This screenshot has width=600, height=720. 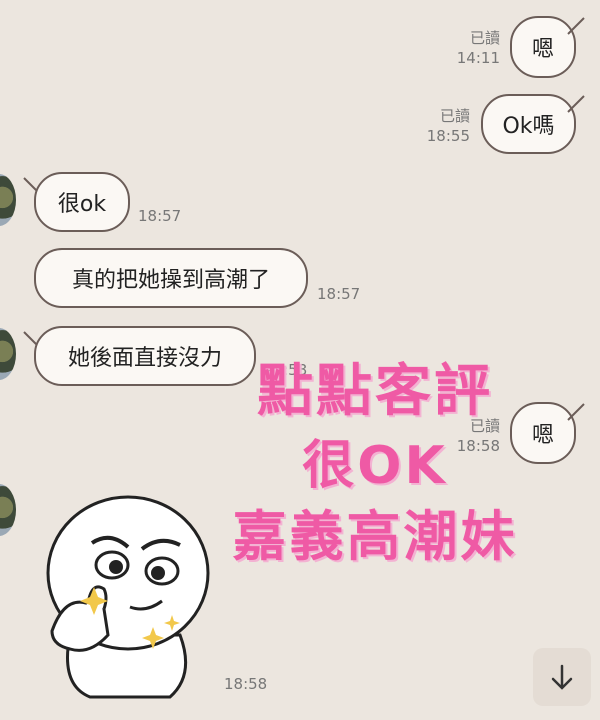 I want to click on message-time: 18:55, so click(x=448, y=136).